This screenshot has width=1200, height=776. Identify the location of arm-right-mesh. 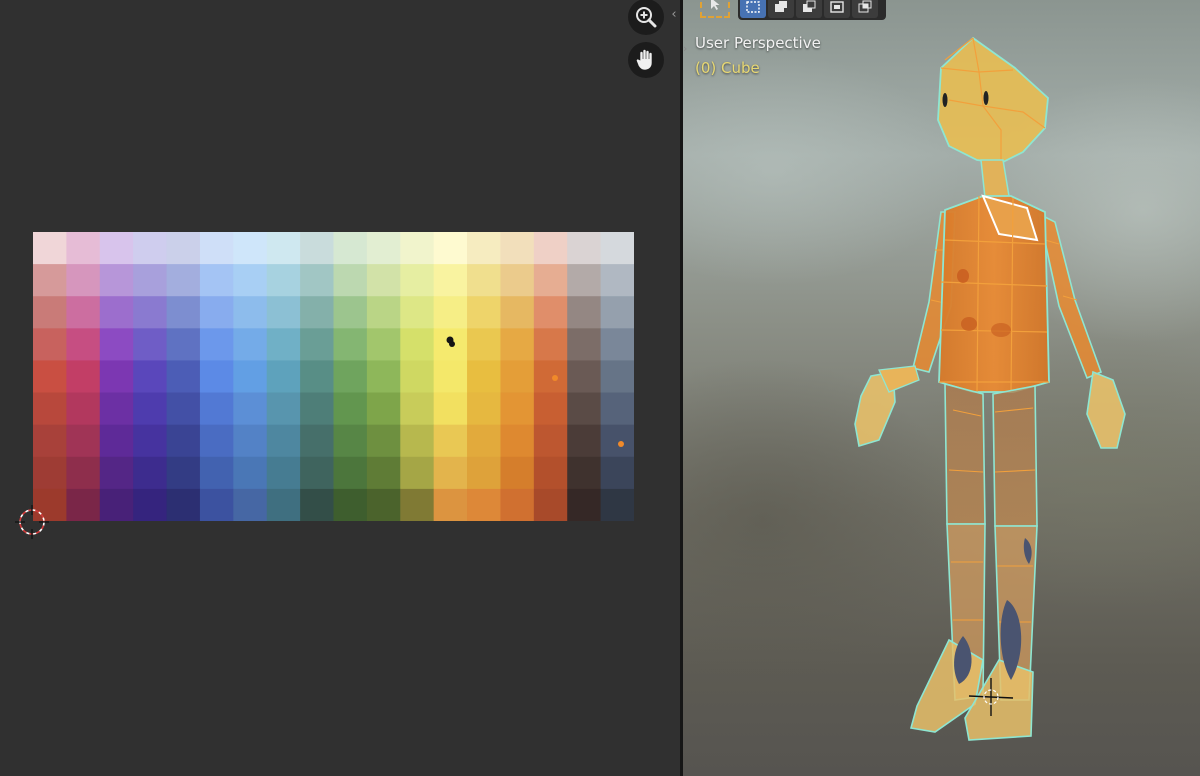
(1081, 330).